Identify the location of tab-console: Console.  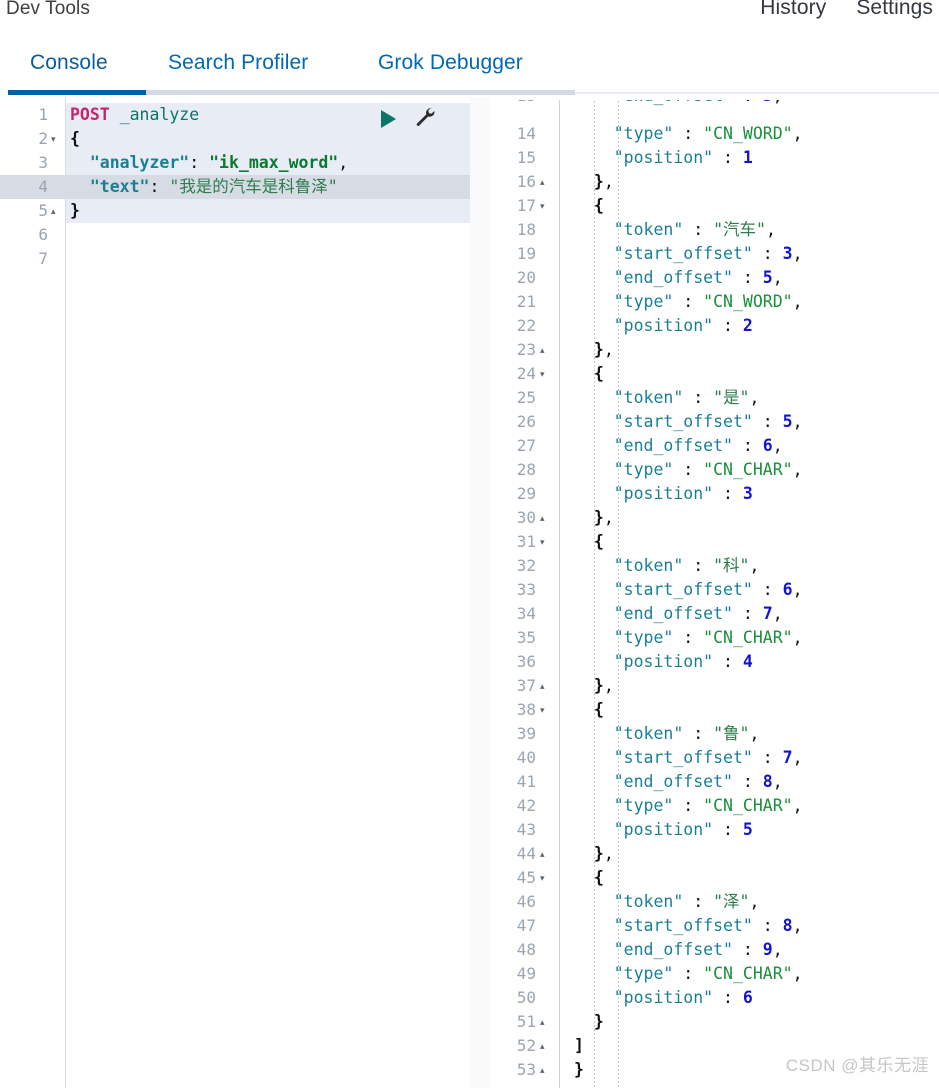
(69, 63).